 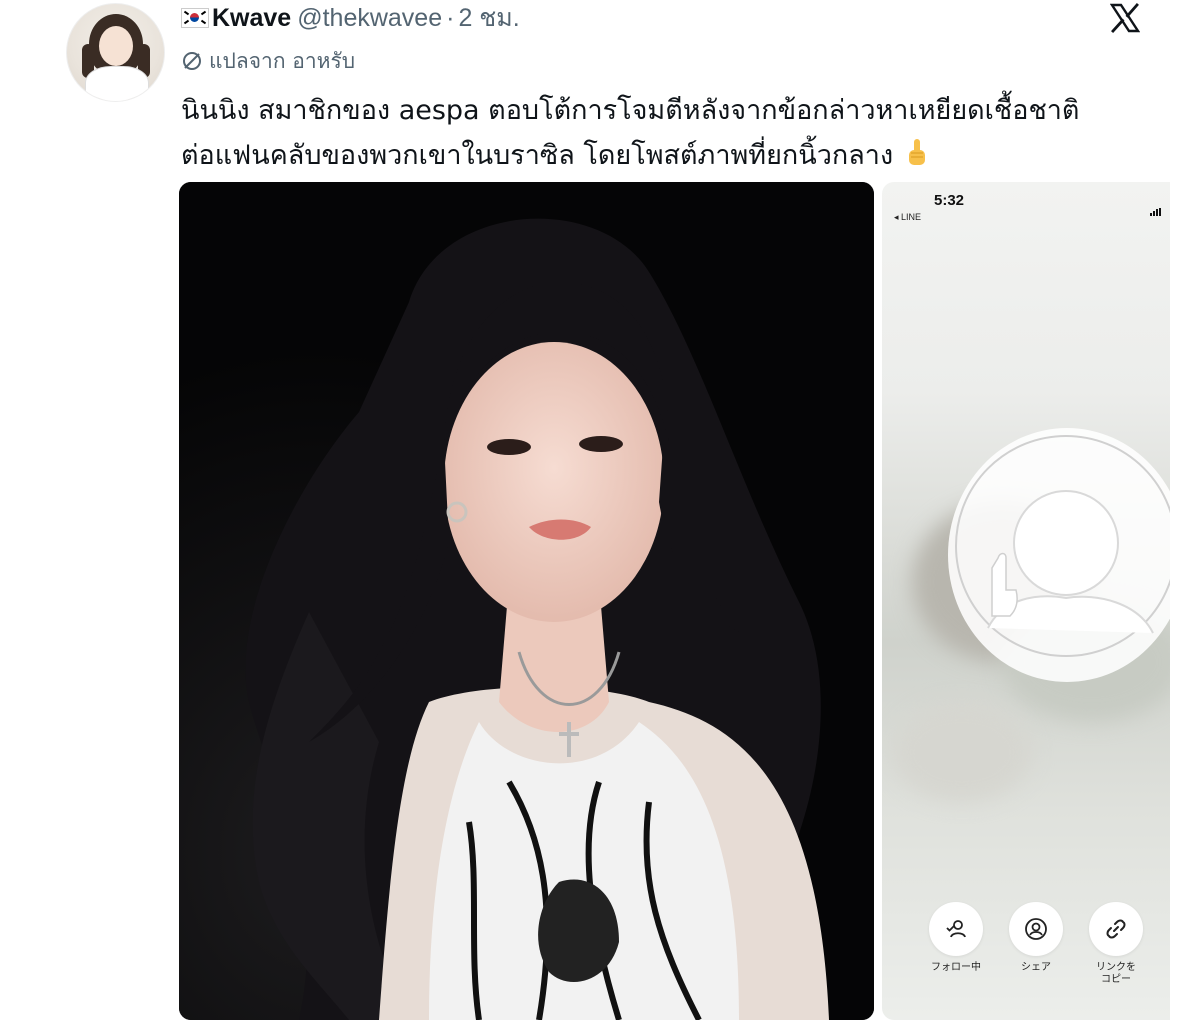 What do you see at coordinates (1155, 212) in the screenshot?
I see `signal-icon` at bounding box center [1155, 212].